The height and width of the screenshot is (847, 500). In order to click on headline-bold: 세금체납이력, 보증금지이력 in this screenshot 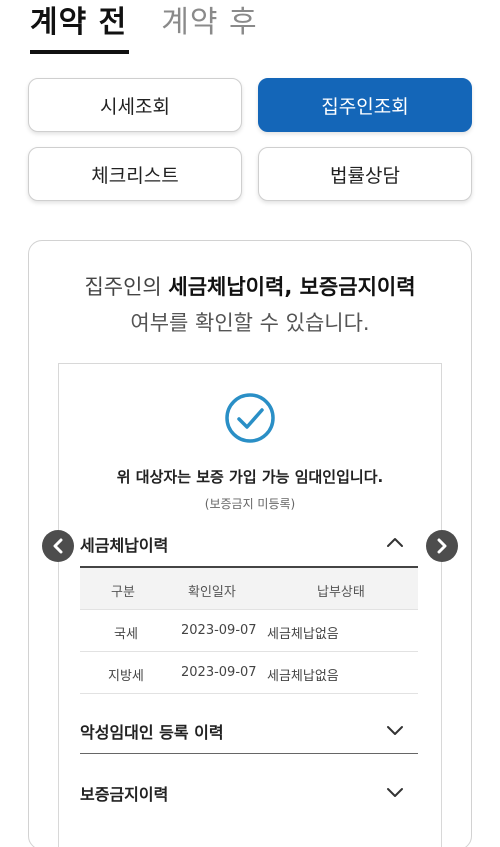, I will do `click(292, 287)`.